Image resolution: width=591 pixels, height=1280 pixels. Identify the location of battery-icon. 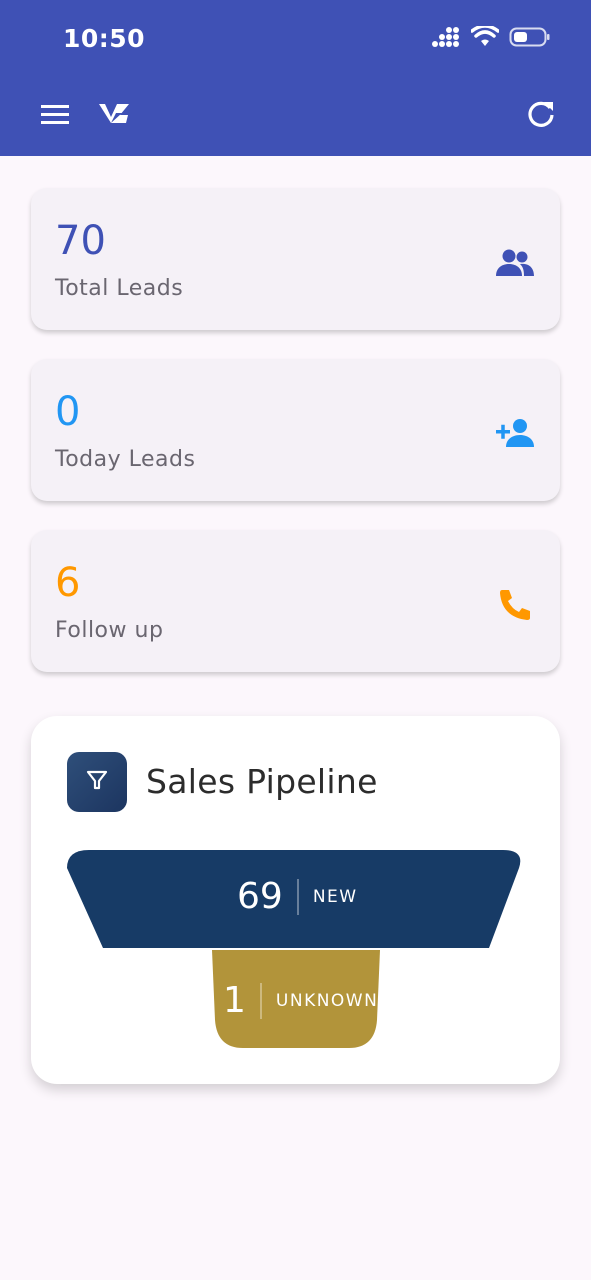
(530, 39).